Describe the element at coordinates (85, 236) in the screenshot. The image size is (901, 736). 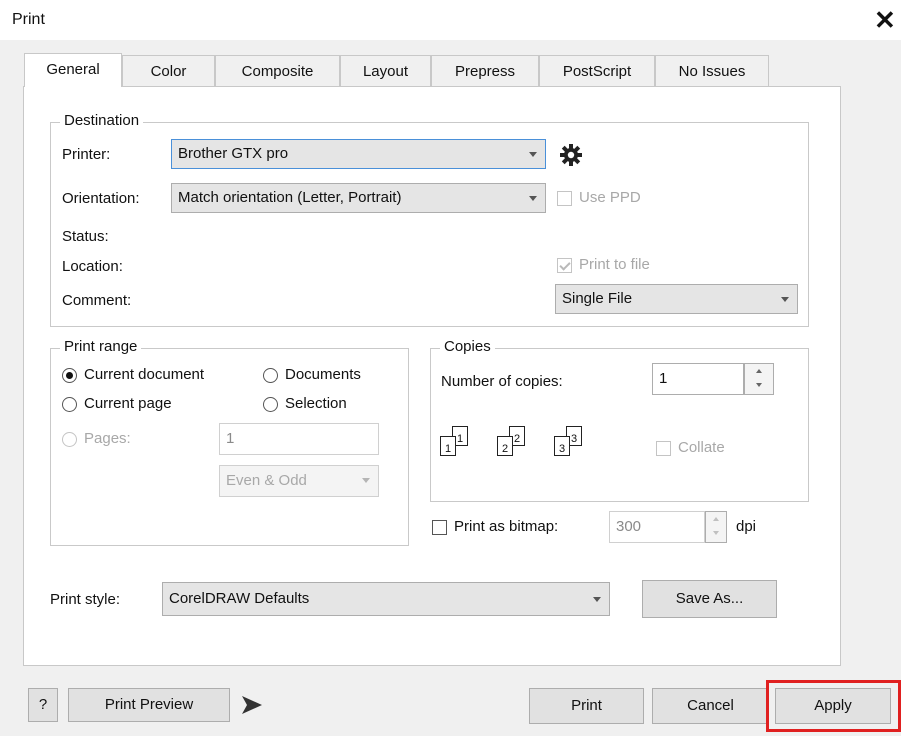
I see `status-label: Status:` at that location.